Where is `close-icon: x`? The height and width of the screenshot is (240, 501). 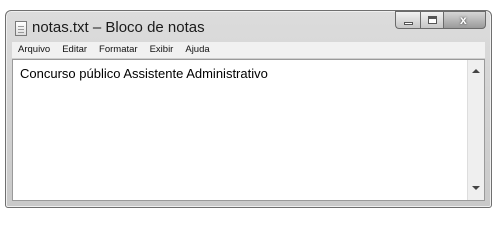
close-icon: x is located at coordinates (463, 20).